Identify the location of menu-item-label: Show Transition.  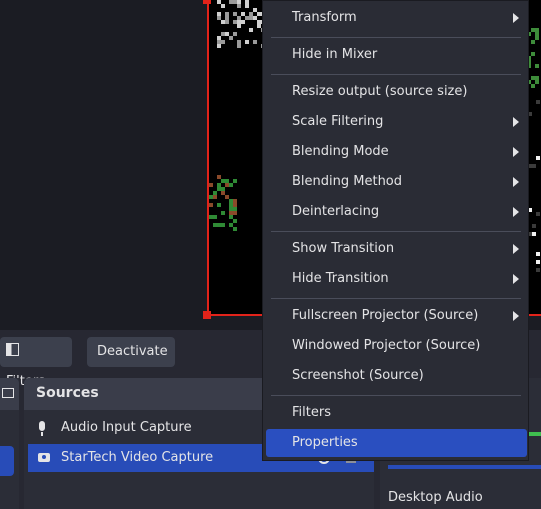
(343, 248).